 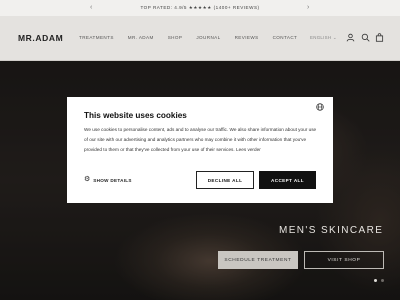 What do you see at coordinates (285, 37) in the screenshot?
I see `nav-item-contact: CONTACT` at bounding box center [285, 37].